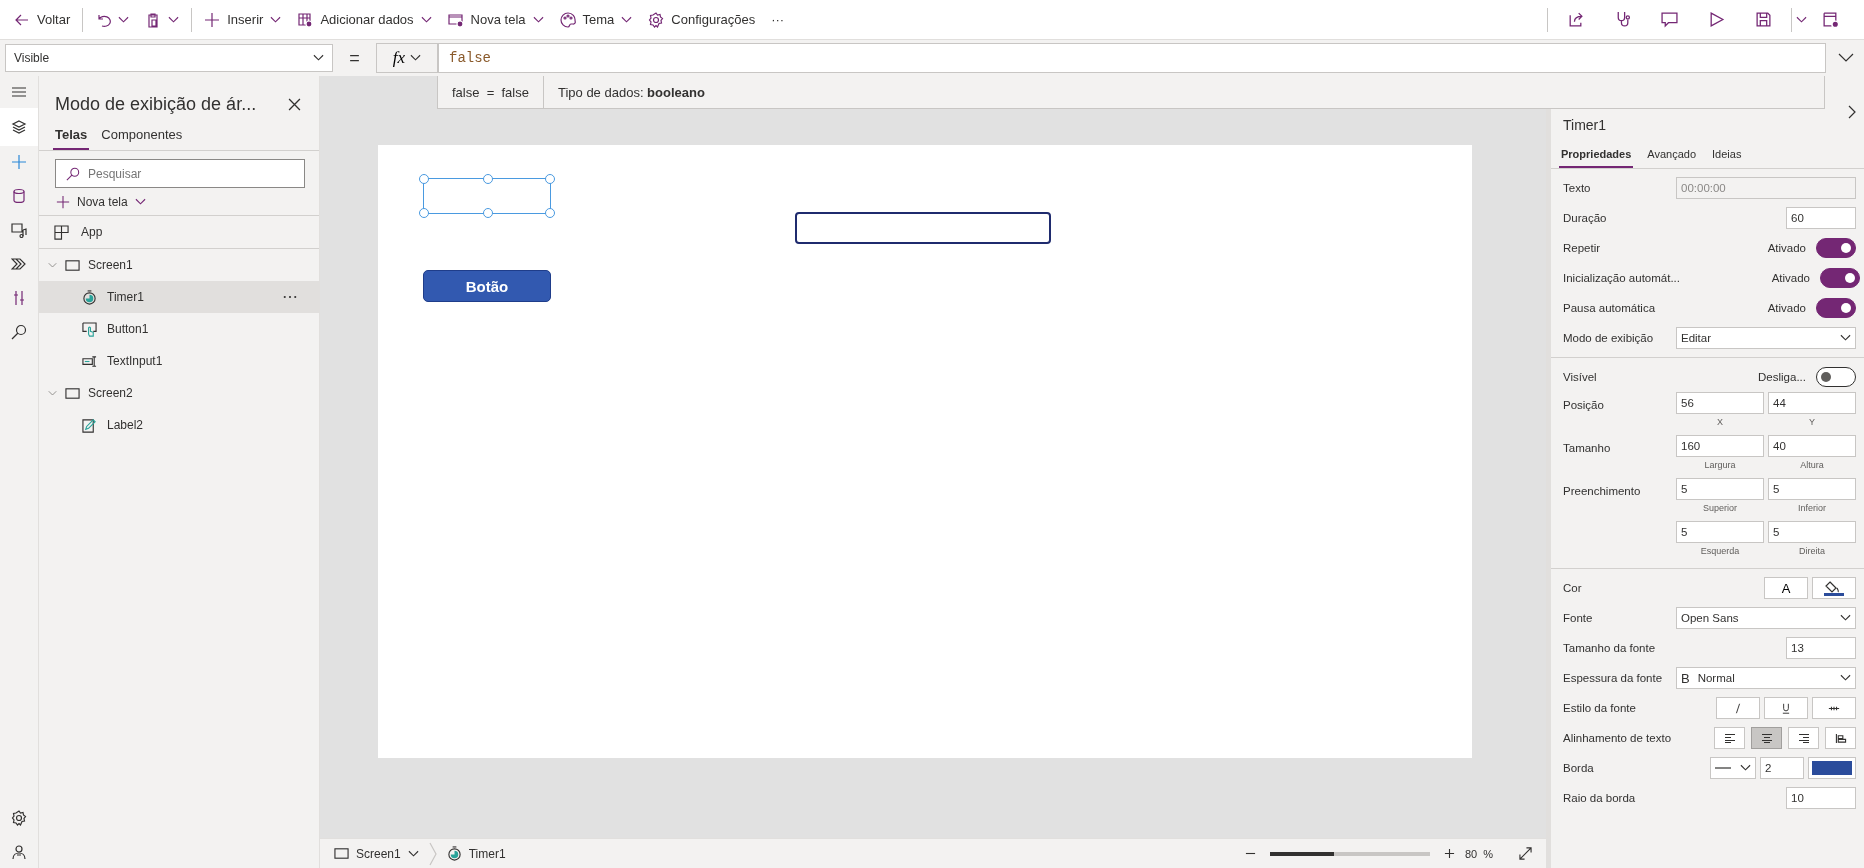 The width and height of the screenshot is (1864, 868). I want to click on table-icon, so click(305, 19).